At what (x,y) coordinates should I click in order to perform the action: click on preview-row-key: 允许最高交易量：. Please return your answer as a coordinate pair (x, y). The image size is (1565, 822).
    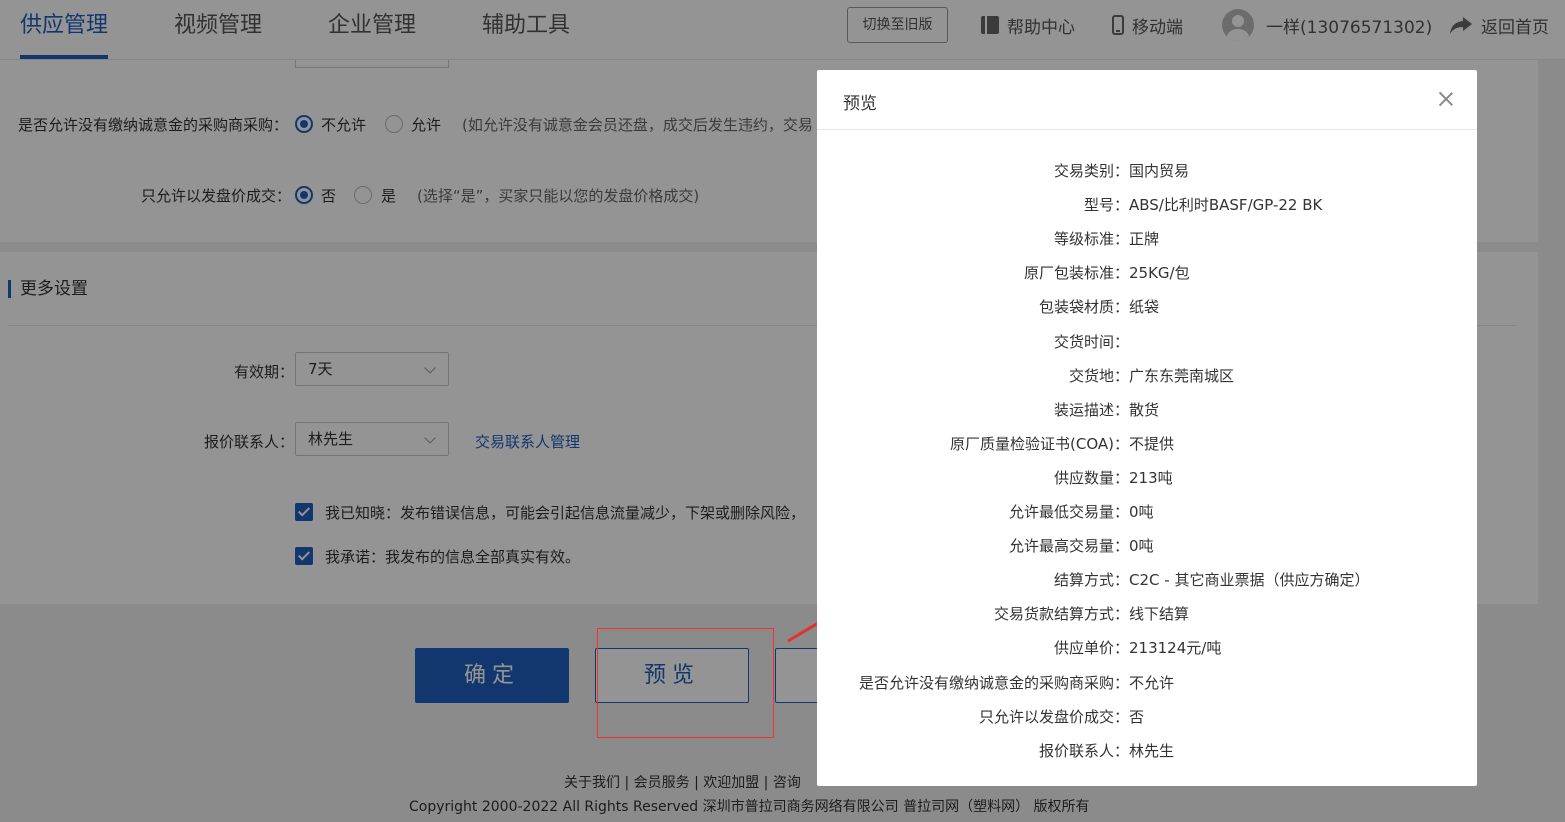
    Looking at the image, I should click on (1068, 546).